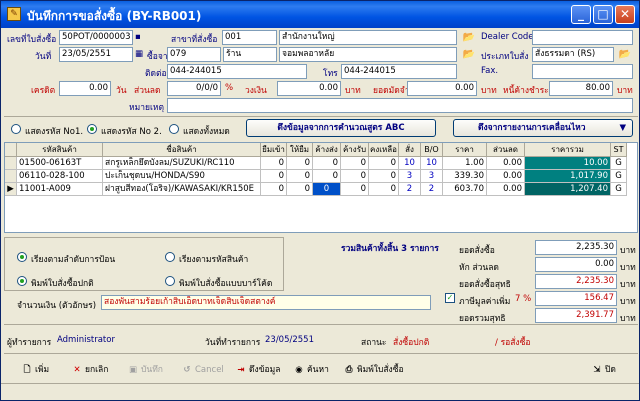  I want to click on column-header: ค้างรับ, so click(355, 150).